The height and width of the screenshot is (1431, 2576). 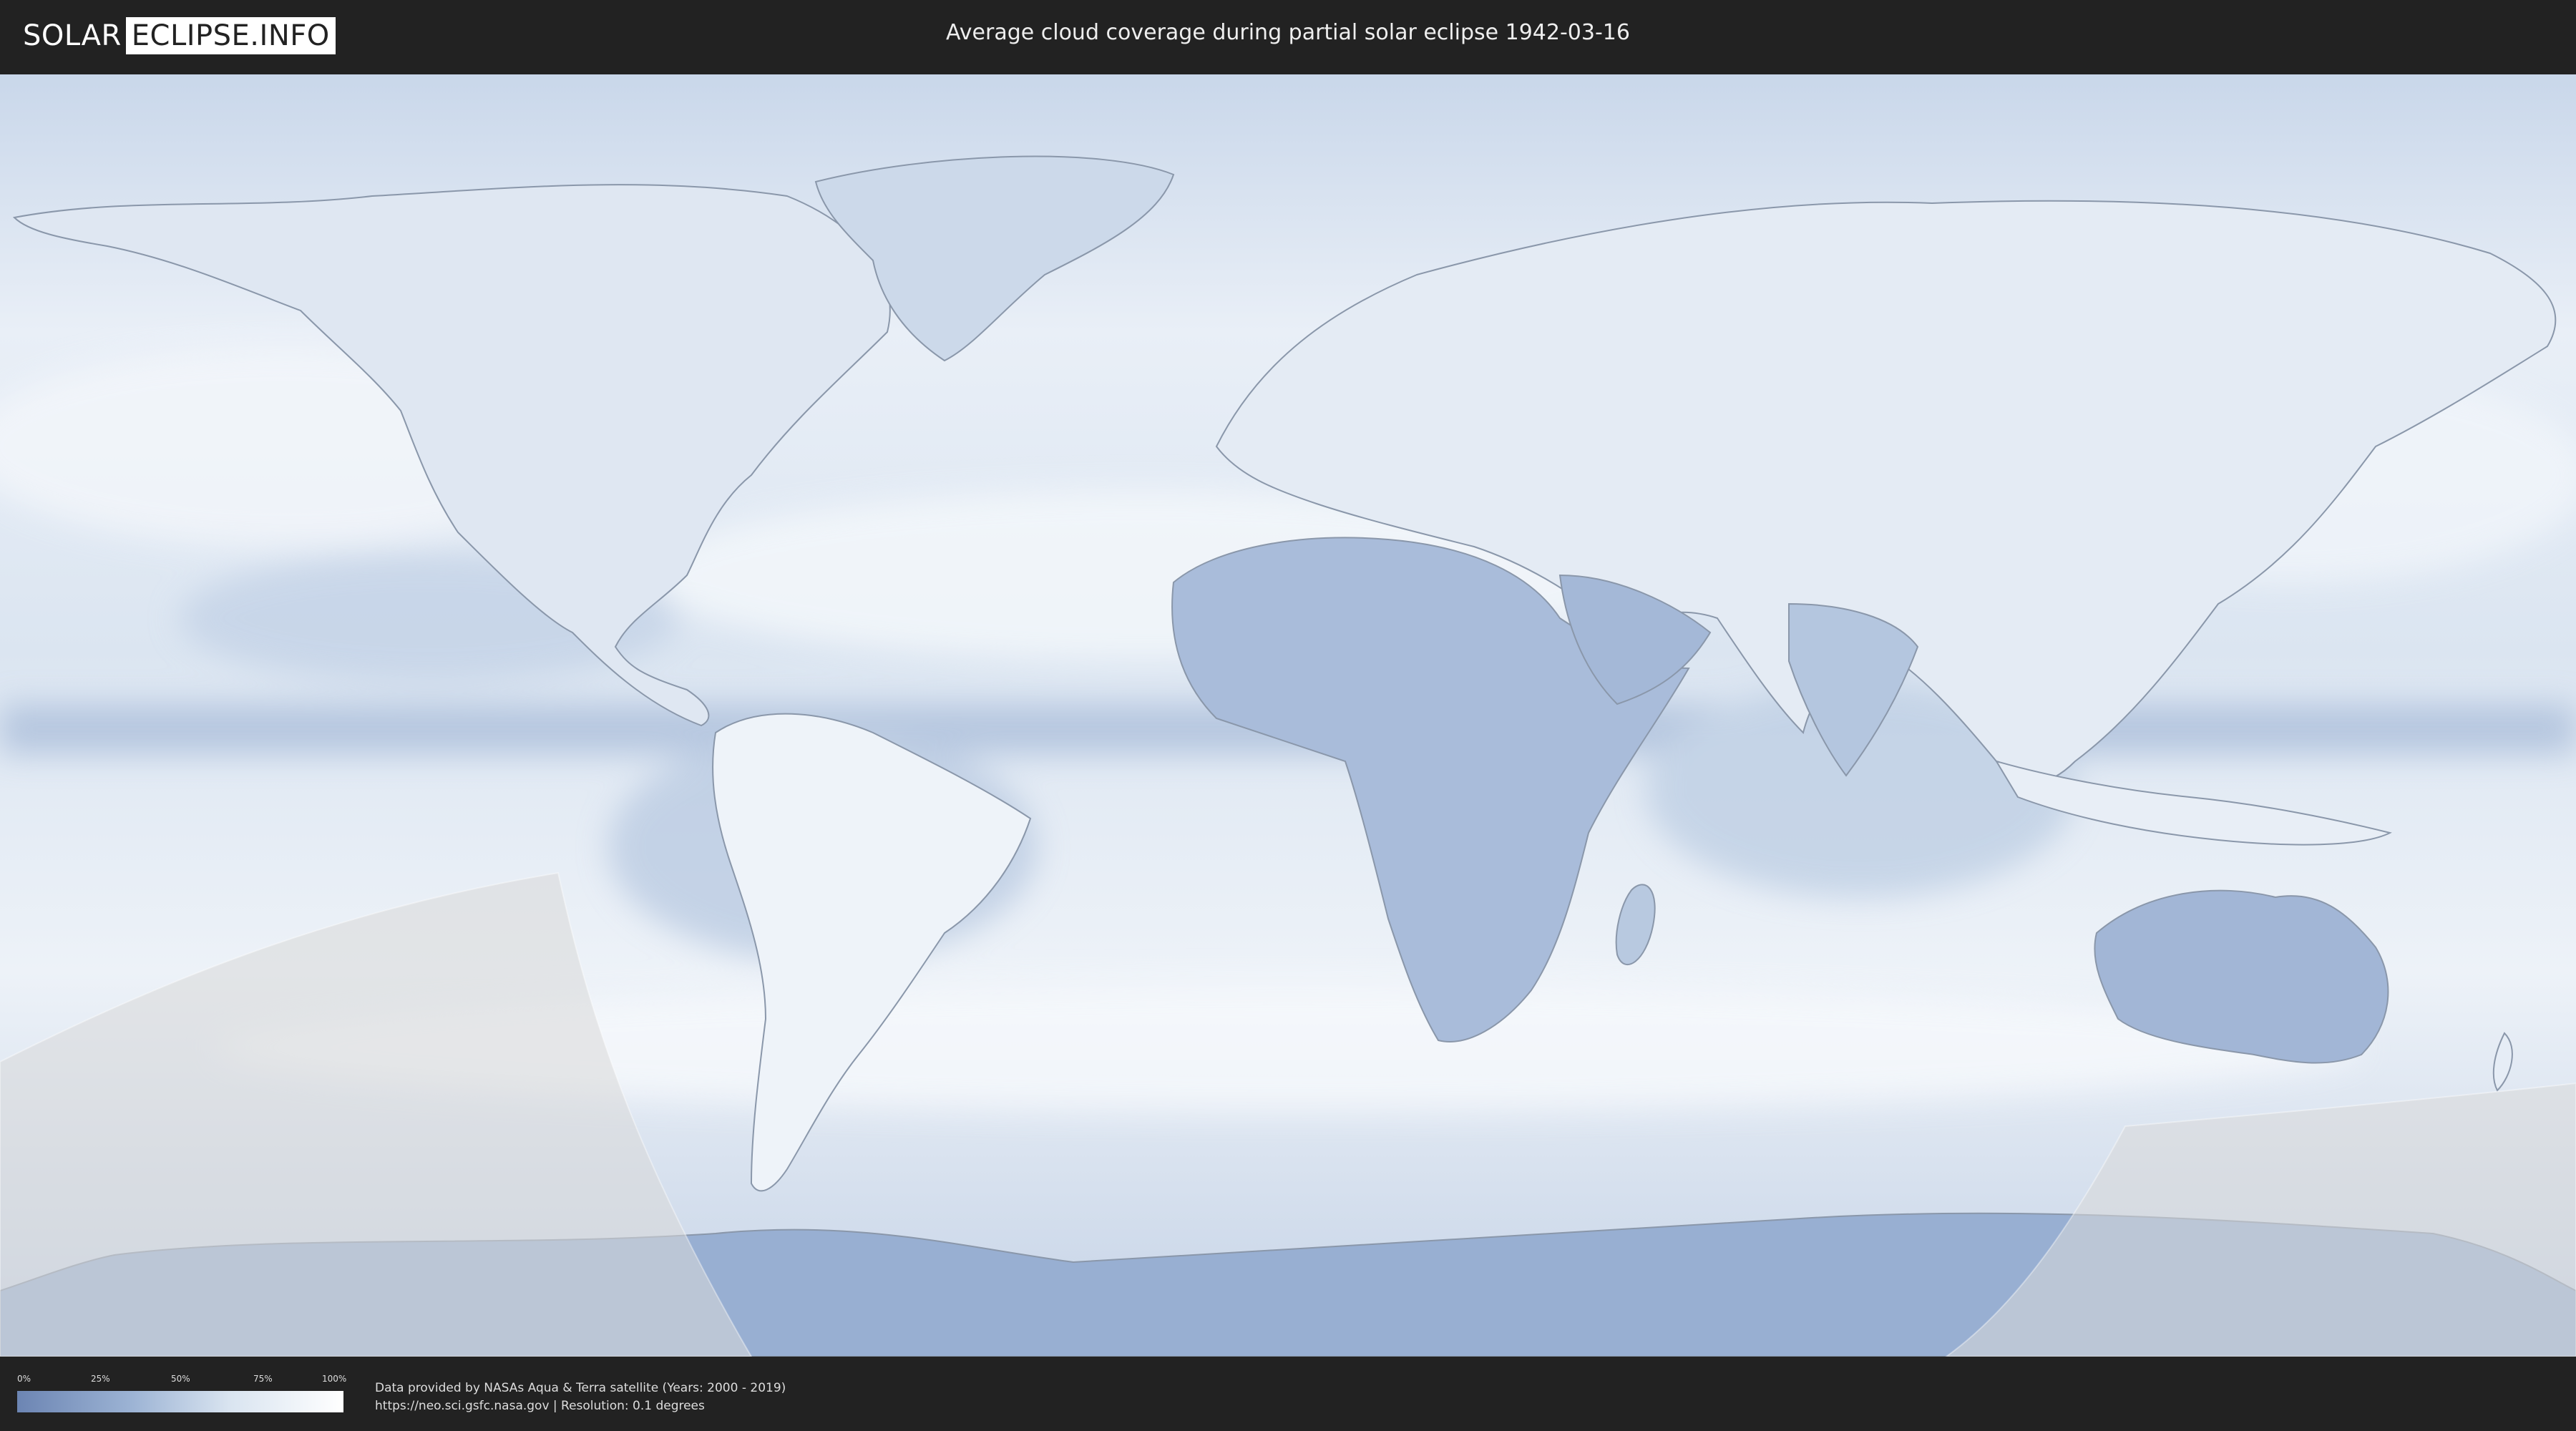 I want to click on legend-tick-50: 50%, so click(x=180, y=1379).